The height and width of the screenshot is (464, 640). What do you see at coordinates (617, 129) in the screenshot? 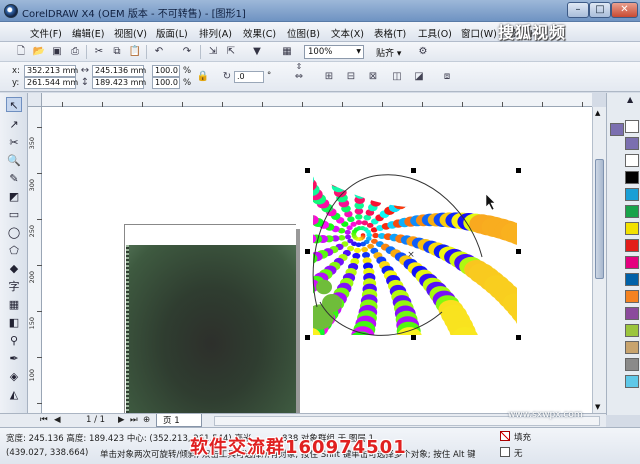
I see `docker-color-swatch` at bounding box center [617, 129].